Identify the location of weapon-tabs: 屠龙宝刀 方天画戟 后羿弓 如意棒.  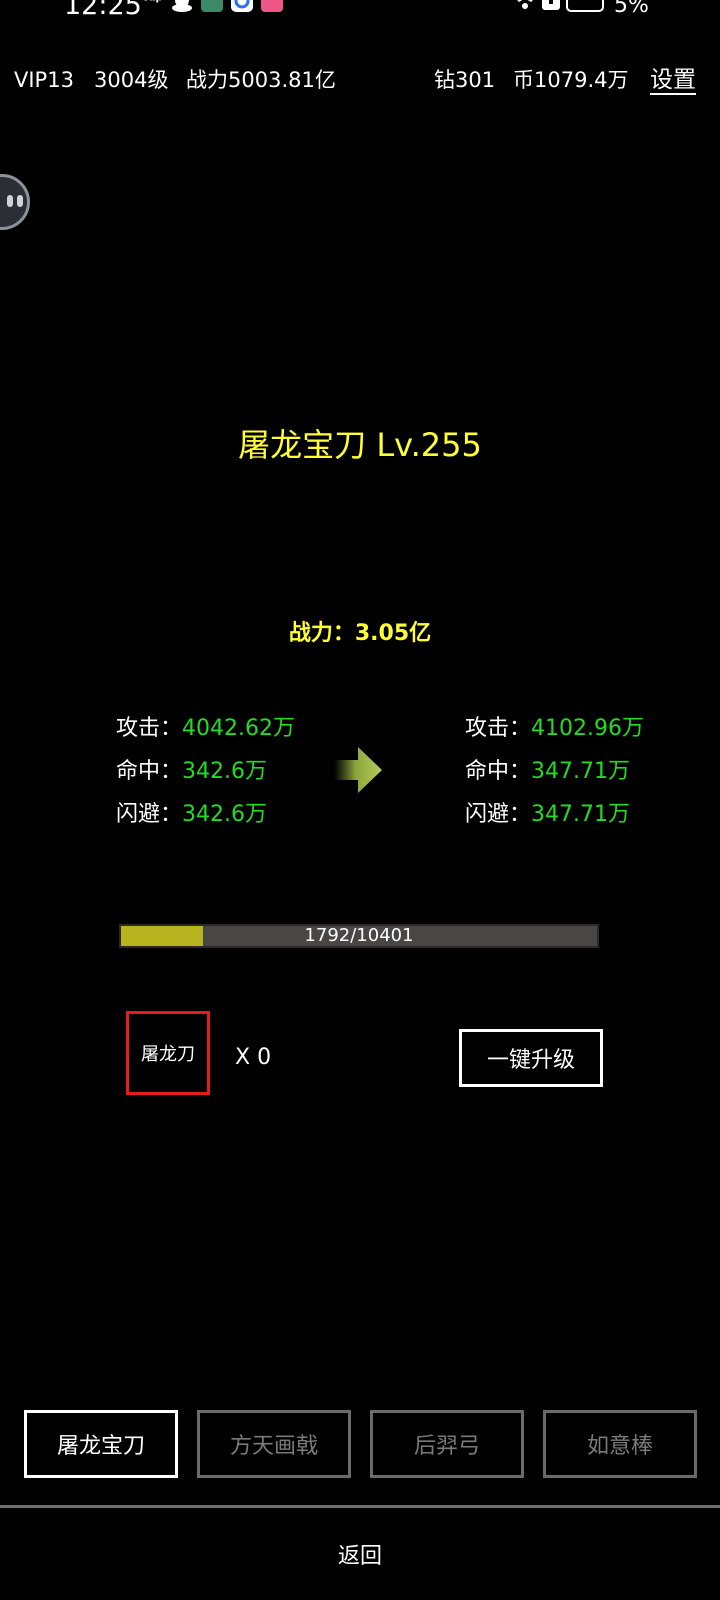
(360, 1444).